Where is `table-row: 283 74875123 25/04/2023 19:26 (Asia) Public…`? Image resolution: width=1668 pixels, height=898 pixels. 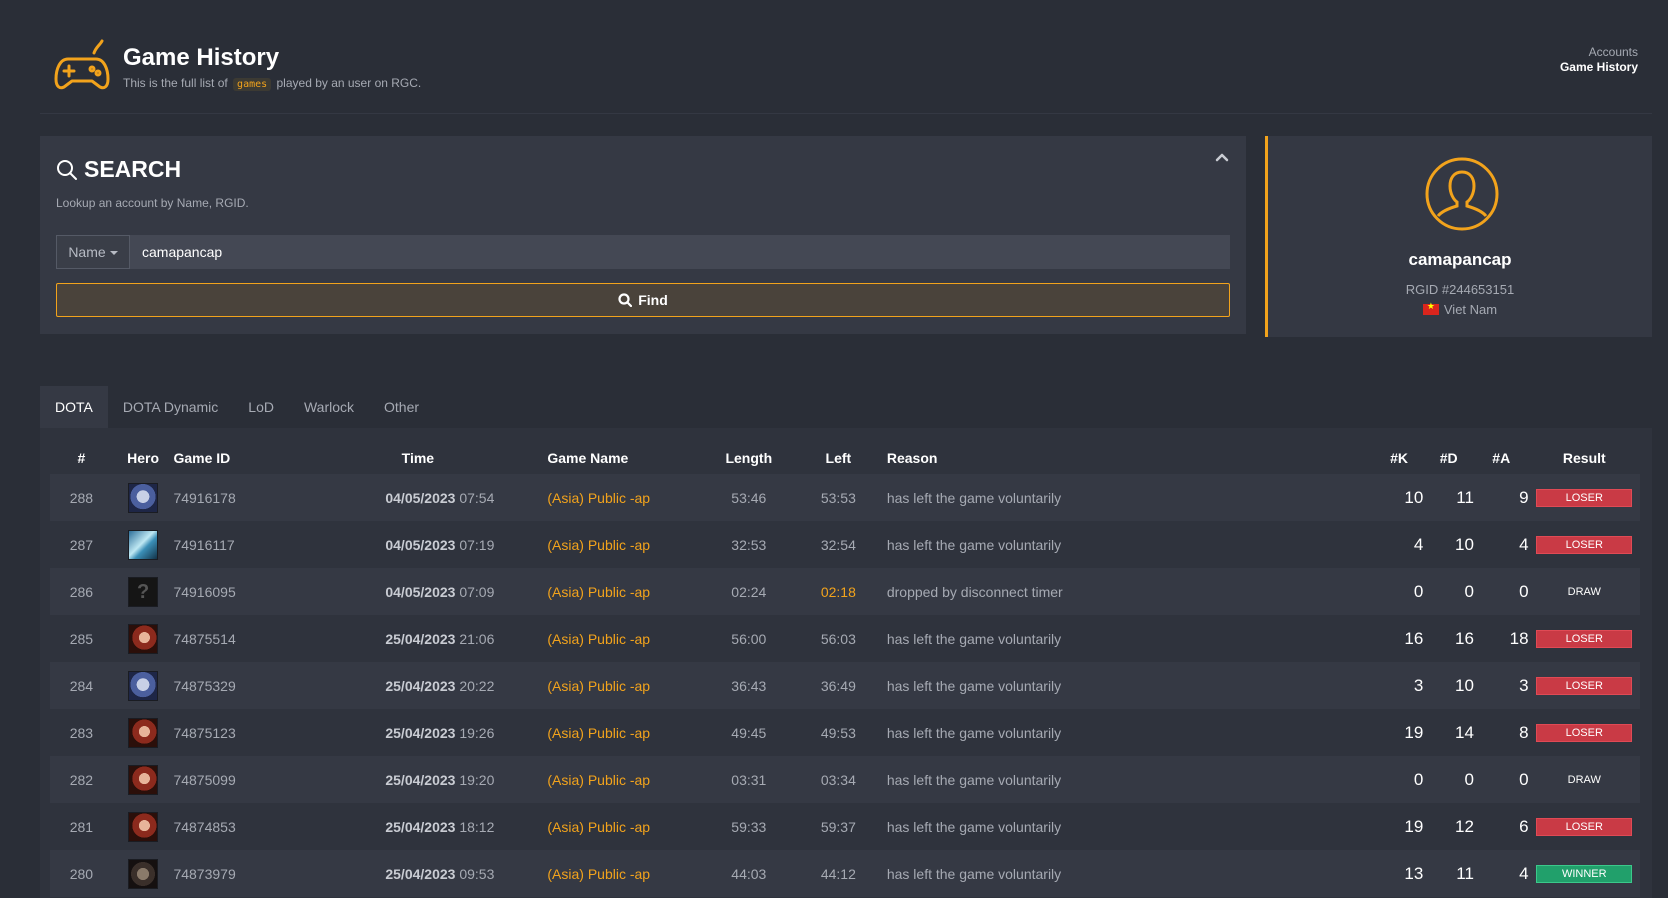 table-row: 283 74875123 25/04/2023 19:26 (Asia) Public… is located at coordinates (845, 732).